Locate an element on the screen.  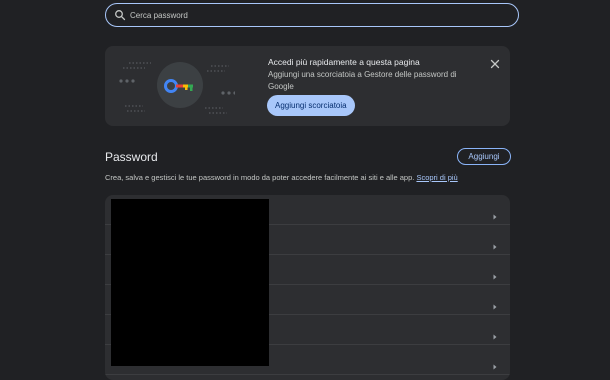
redacted-area is located at coordinates (190, 282).